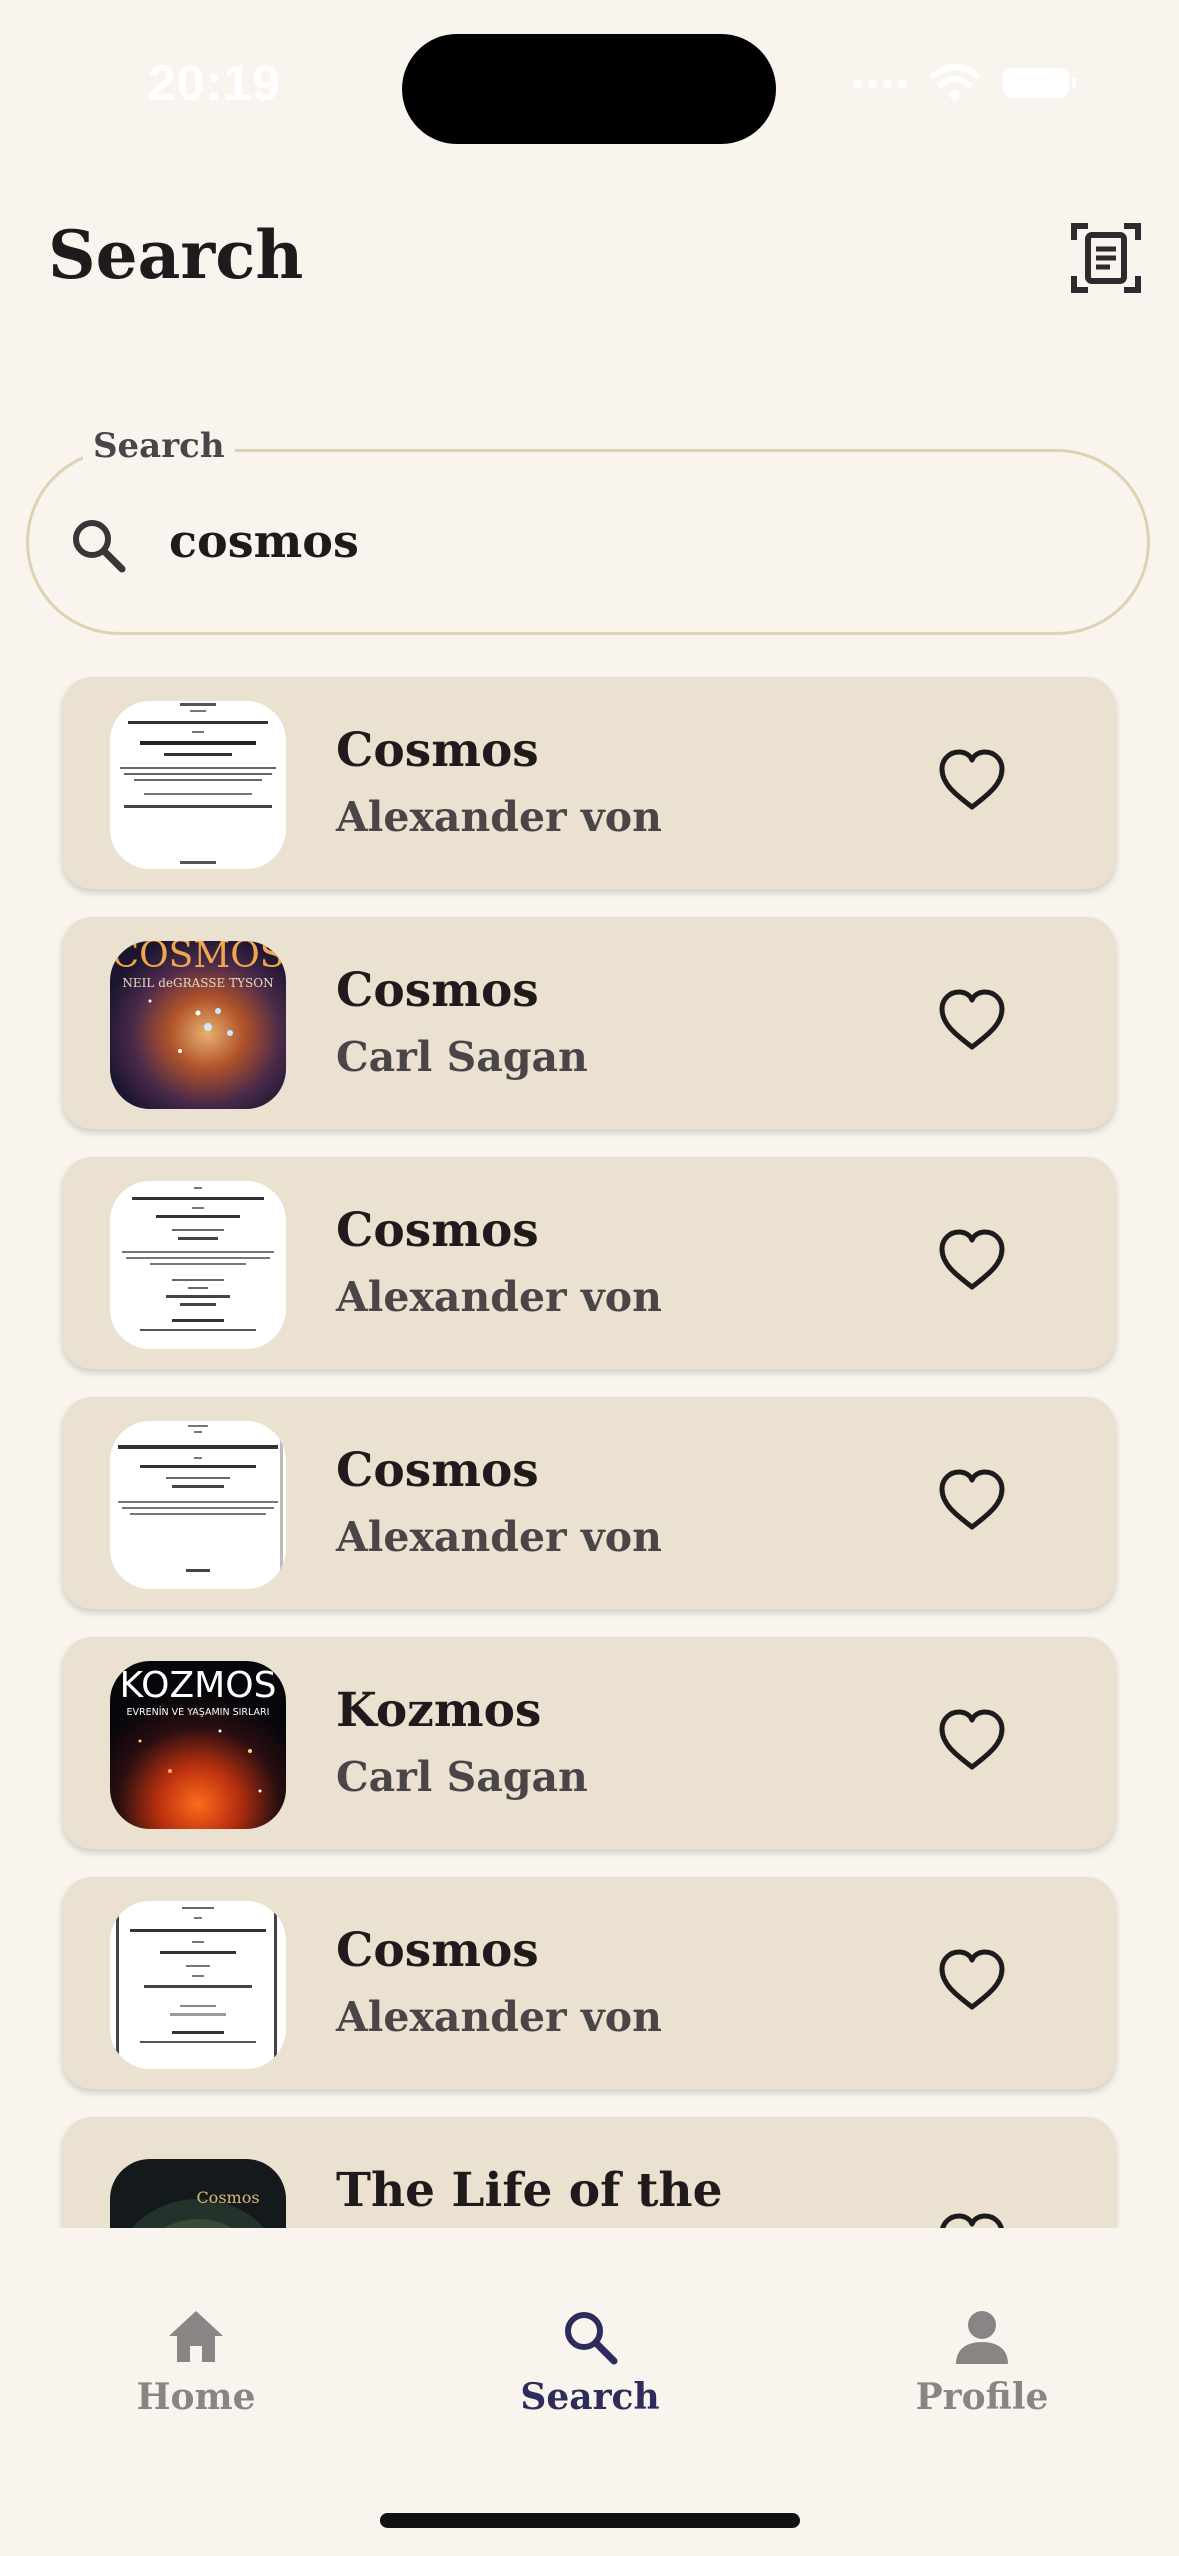  I want to click on bottom-navigation: Home Search Profile, so click(589, 2392).